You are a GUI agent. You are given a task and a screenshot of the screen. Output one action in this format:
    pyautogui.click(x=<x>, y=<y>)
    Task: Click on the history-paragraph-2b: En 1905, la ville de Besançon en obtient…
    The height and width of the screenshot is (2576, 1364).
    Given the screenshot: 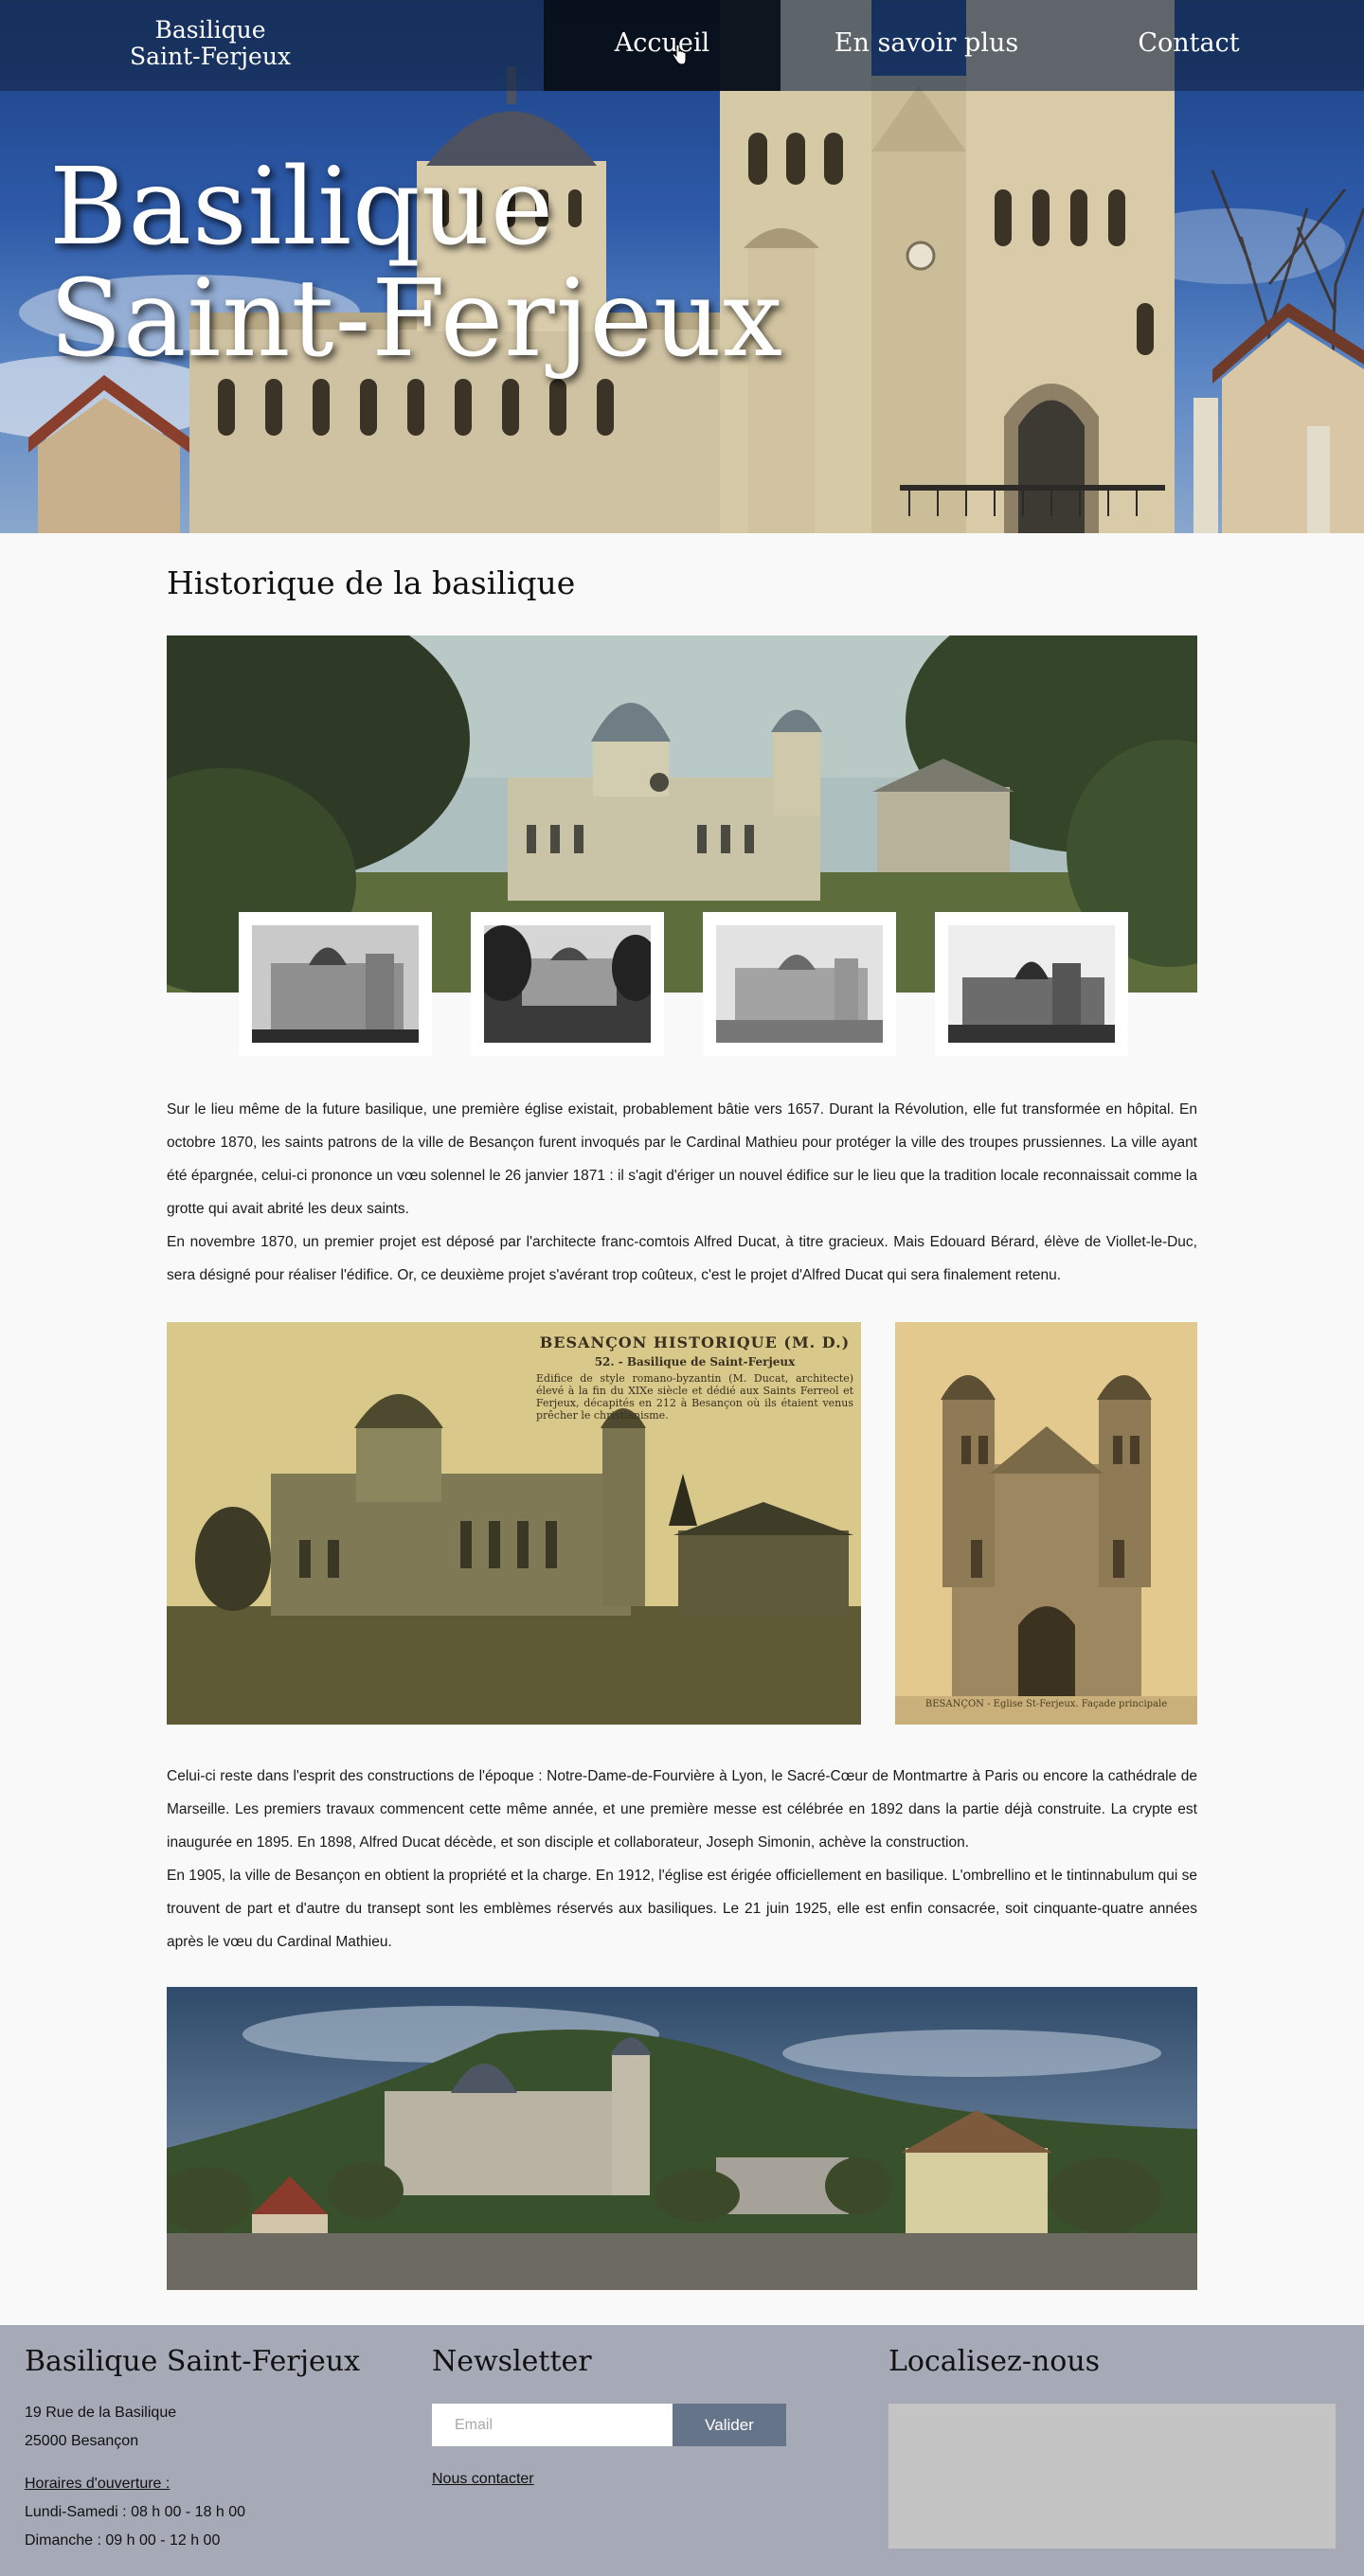 What is the action you would take?
    pyautogui.click(x=682, y=1909)
    